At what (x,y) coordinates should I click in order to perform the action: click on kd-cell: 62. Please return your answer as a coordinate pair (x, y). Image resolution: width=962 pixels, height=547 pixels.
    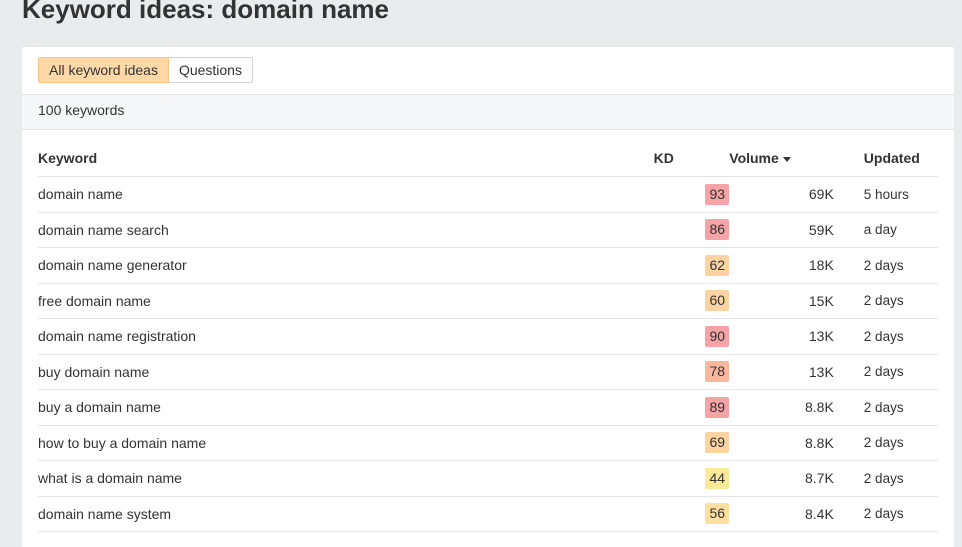
    Looking at the image, I should click on (691, 265).